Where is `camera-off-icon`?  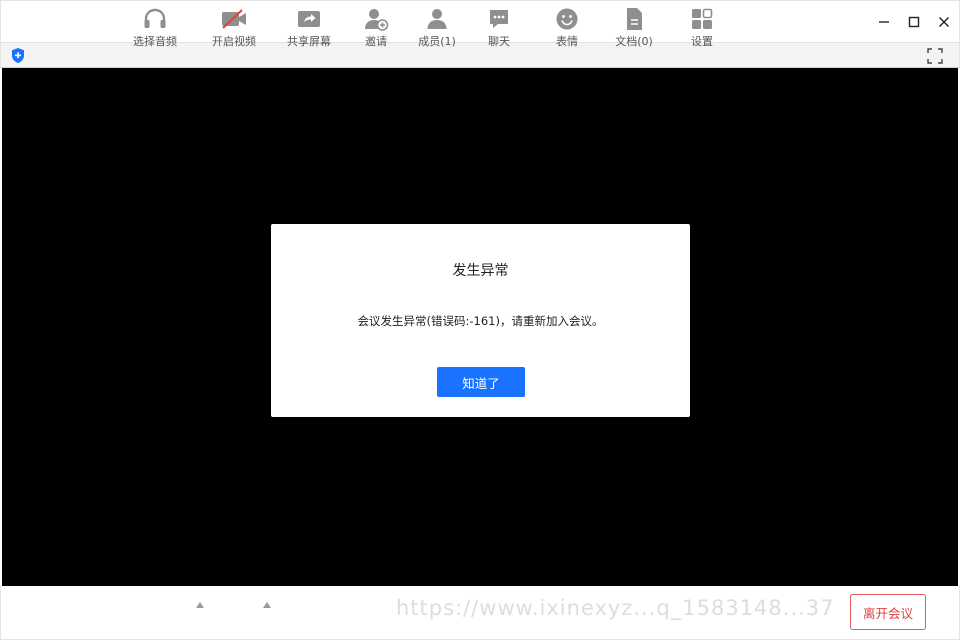
camera-off-icon is located at coordinates (234, 19).